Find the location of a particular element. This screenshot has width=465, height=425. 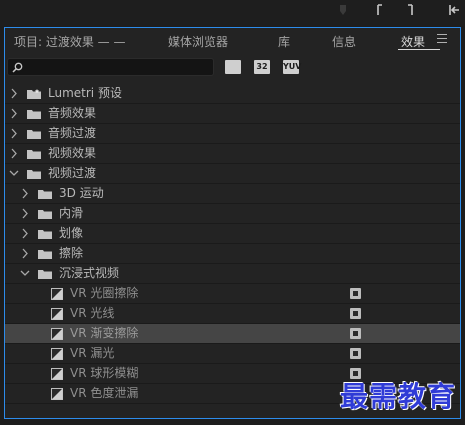

tree-item-label: 沉浸式视频 is located at coordinates (89, 273).